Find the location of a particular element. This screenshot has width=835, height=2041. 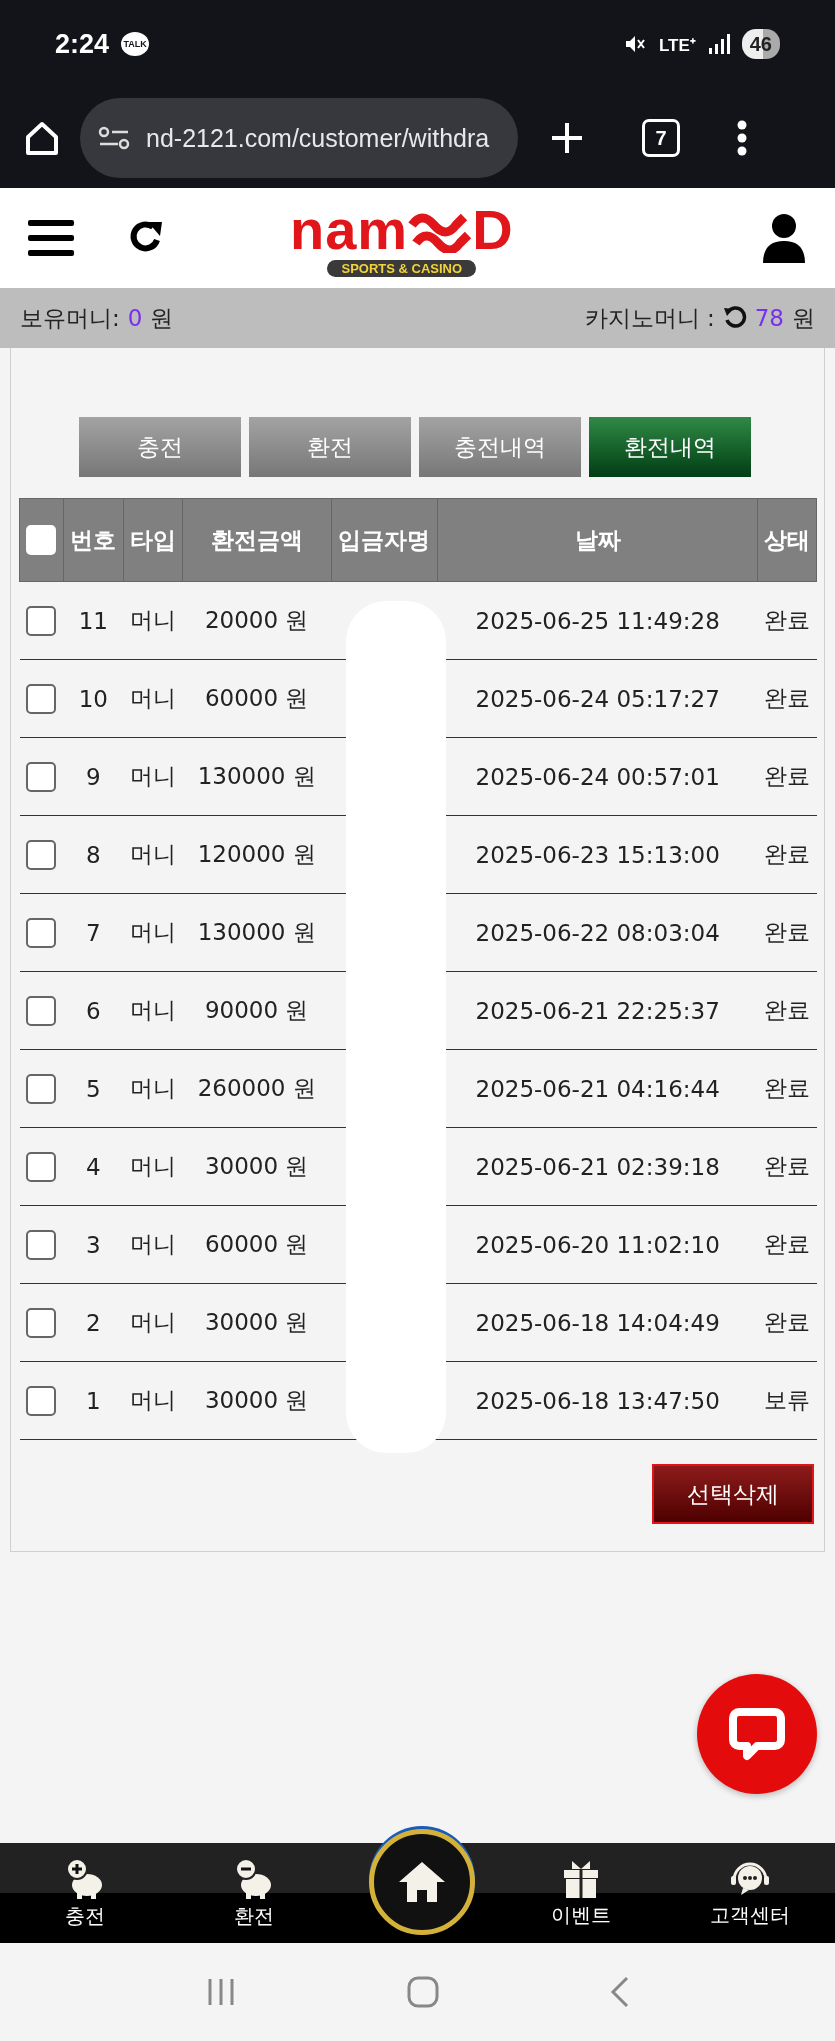

chat-notification-icon: TALK is located at coordinates (135, 44).